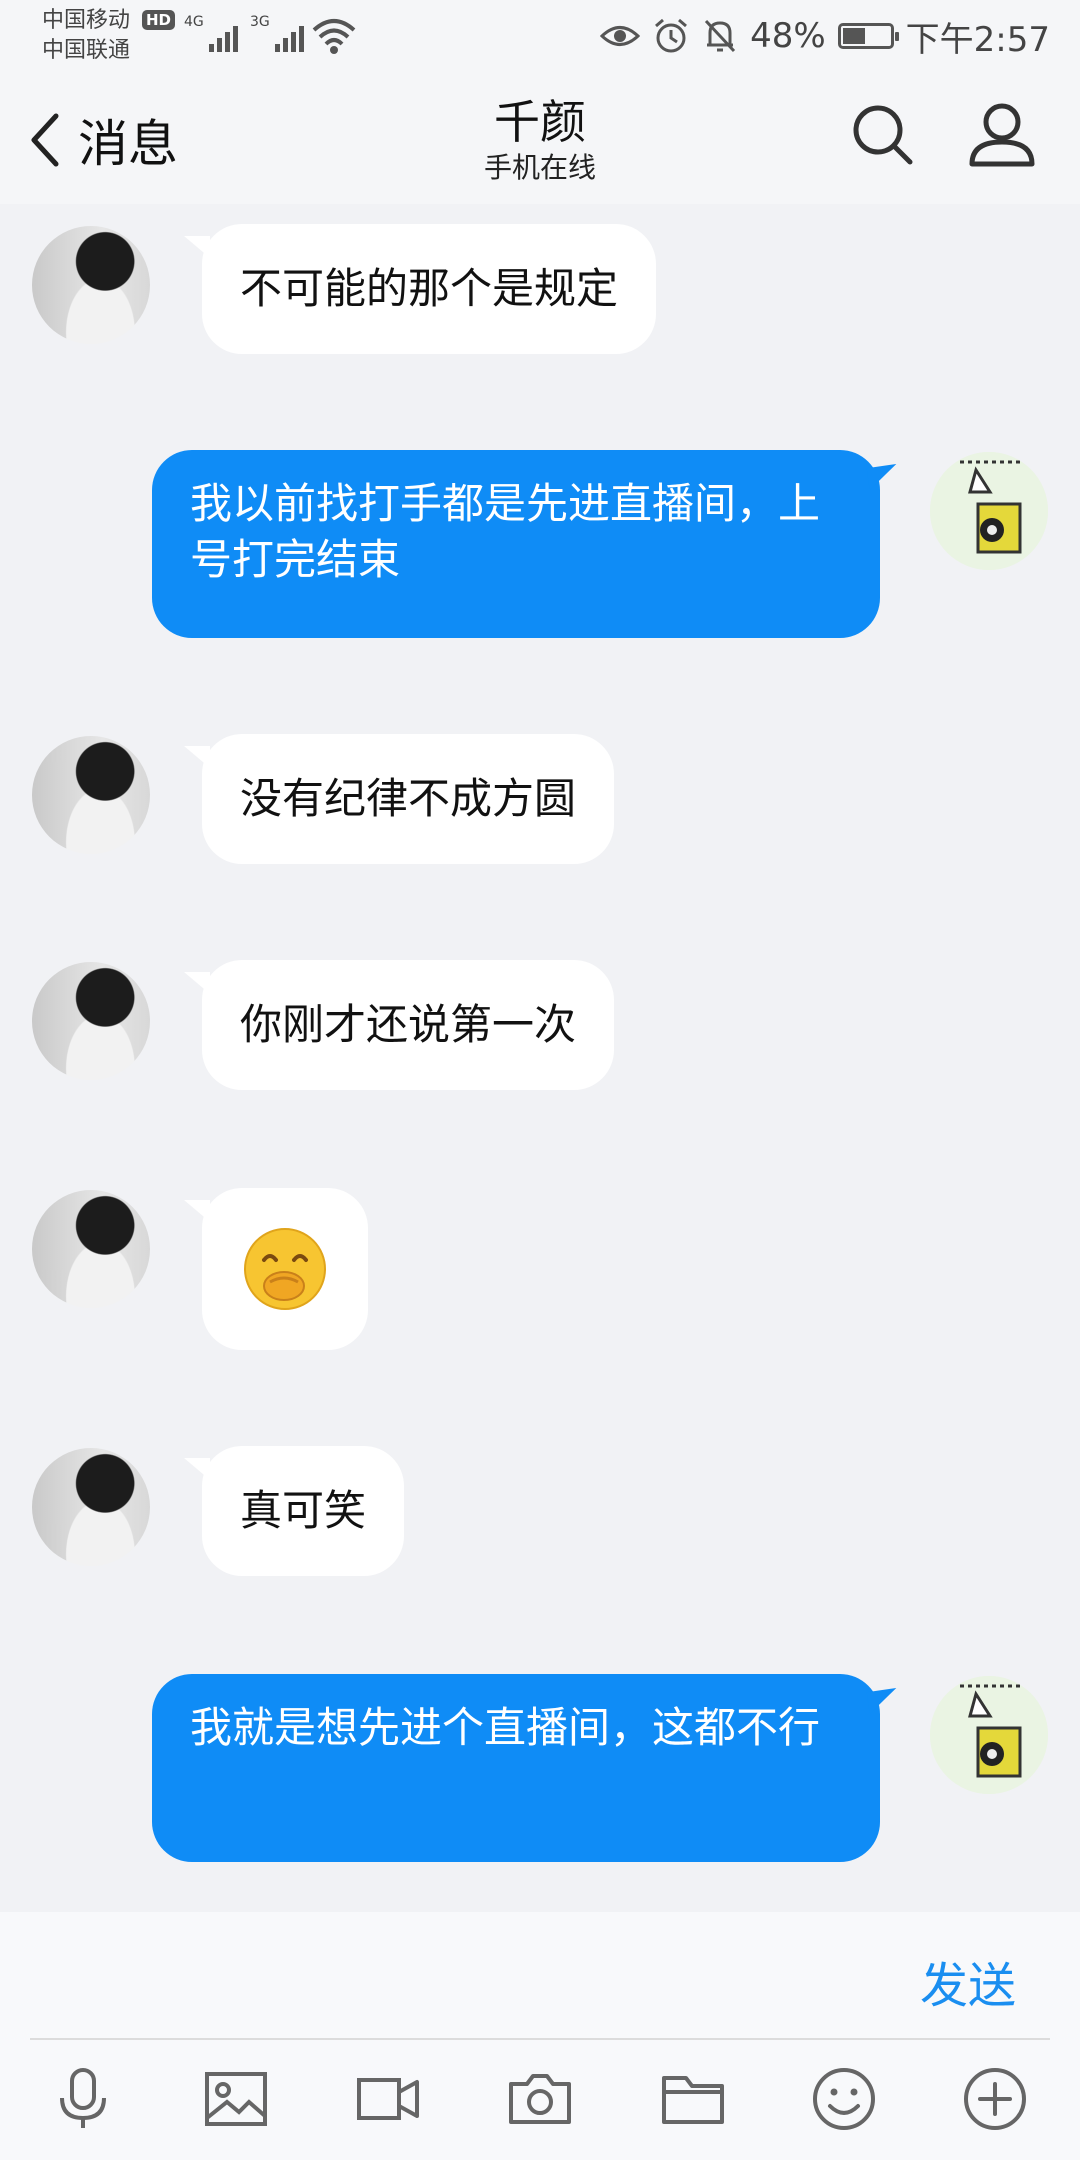  I want to click on giggle-emoji-icon, so click(285, 1269).